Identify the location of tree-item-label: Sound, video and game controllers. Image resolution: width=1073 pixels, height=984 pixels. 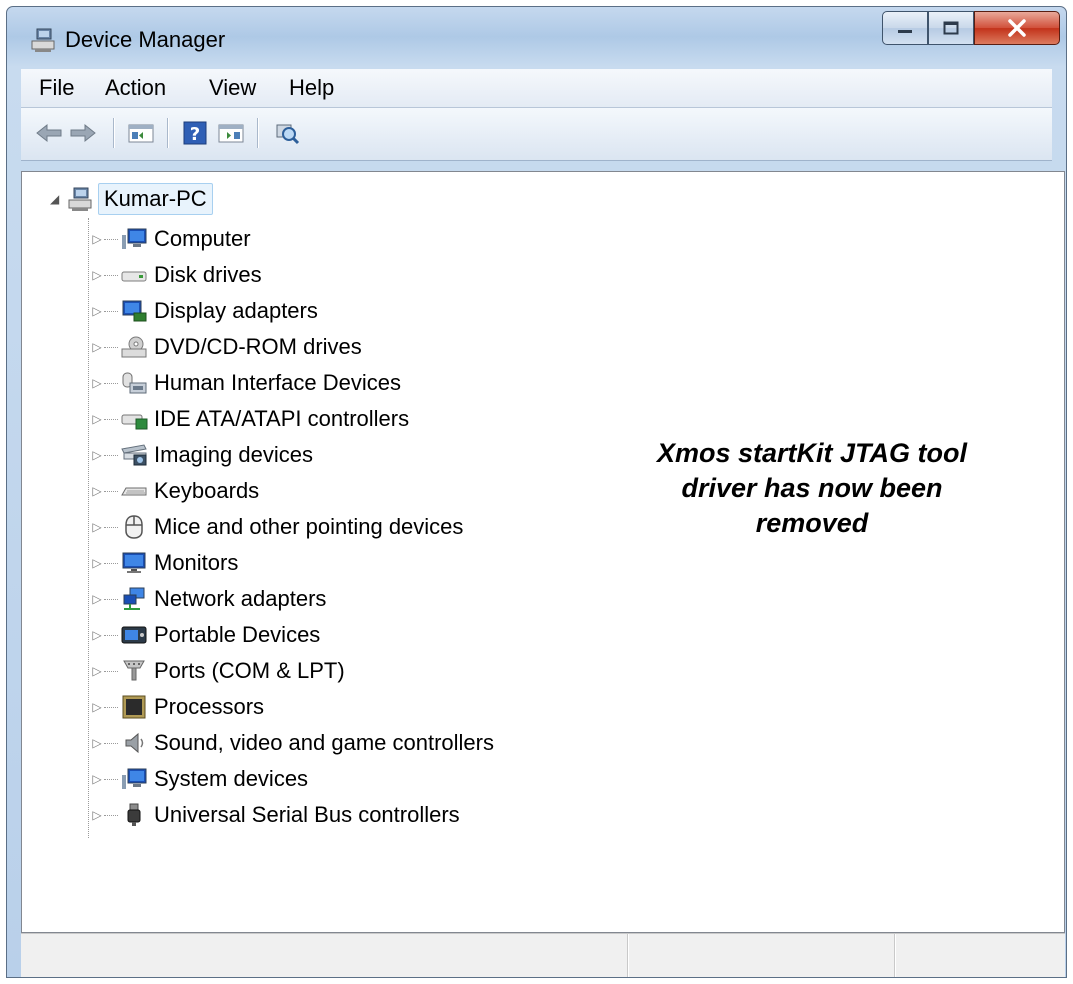
(324, 742).